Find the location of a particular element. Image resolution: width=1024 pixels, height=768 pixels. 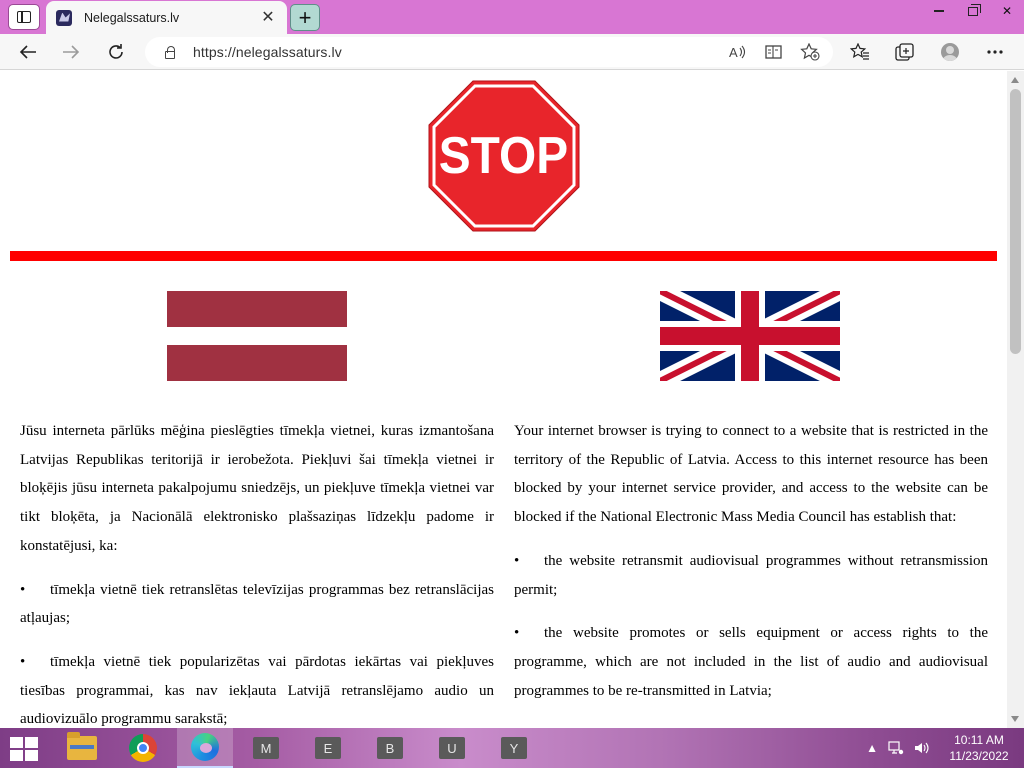

network-icon is located at coordinates (896, 748).